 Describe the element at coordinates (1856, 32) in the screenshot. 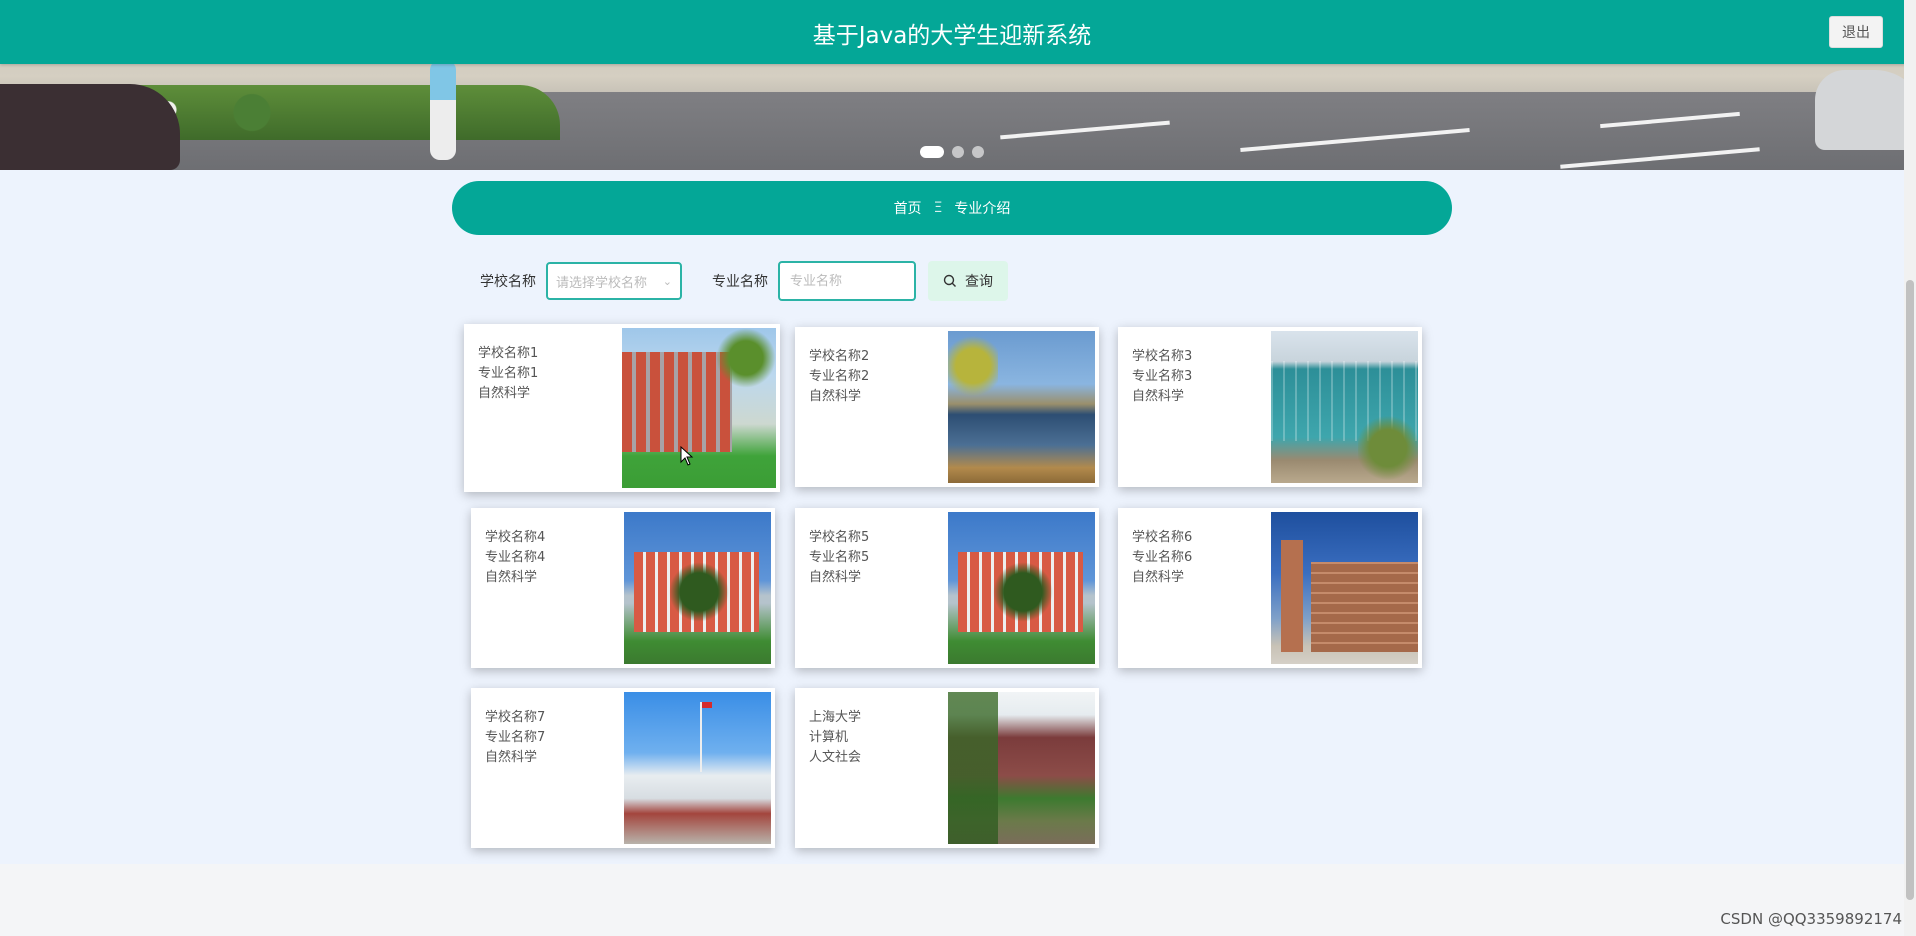

I see `logout-button: 退出` at that location.